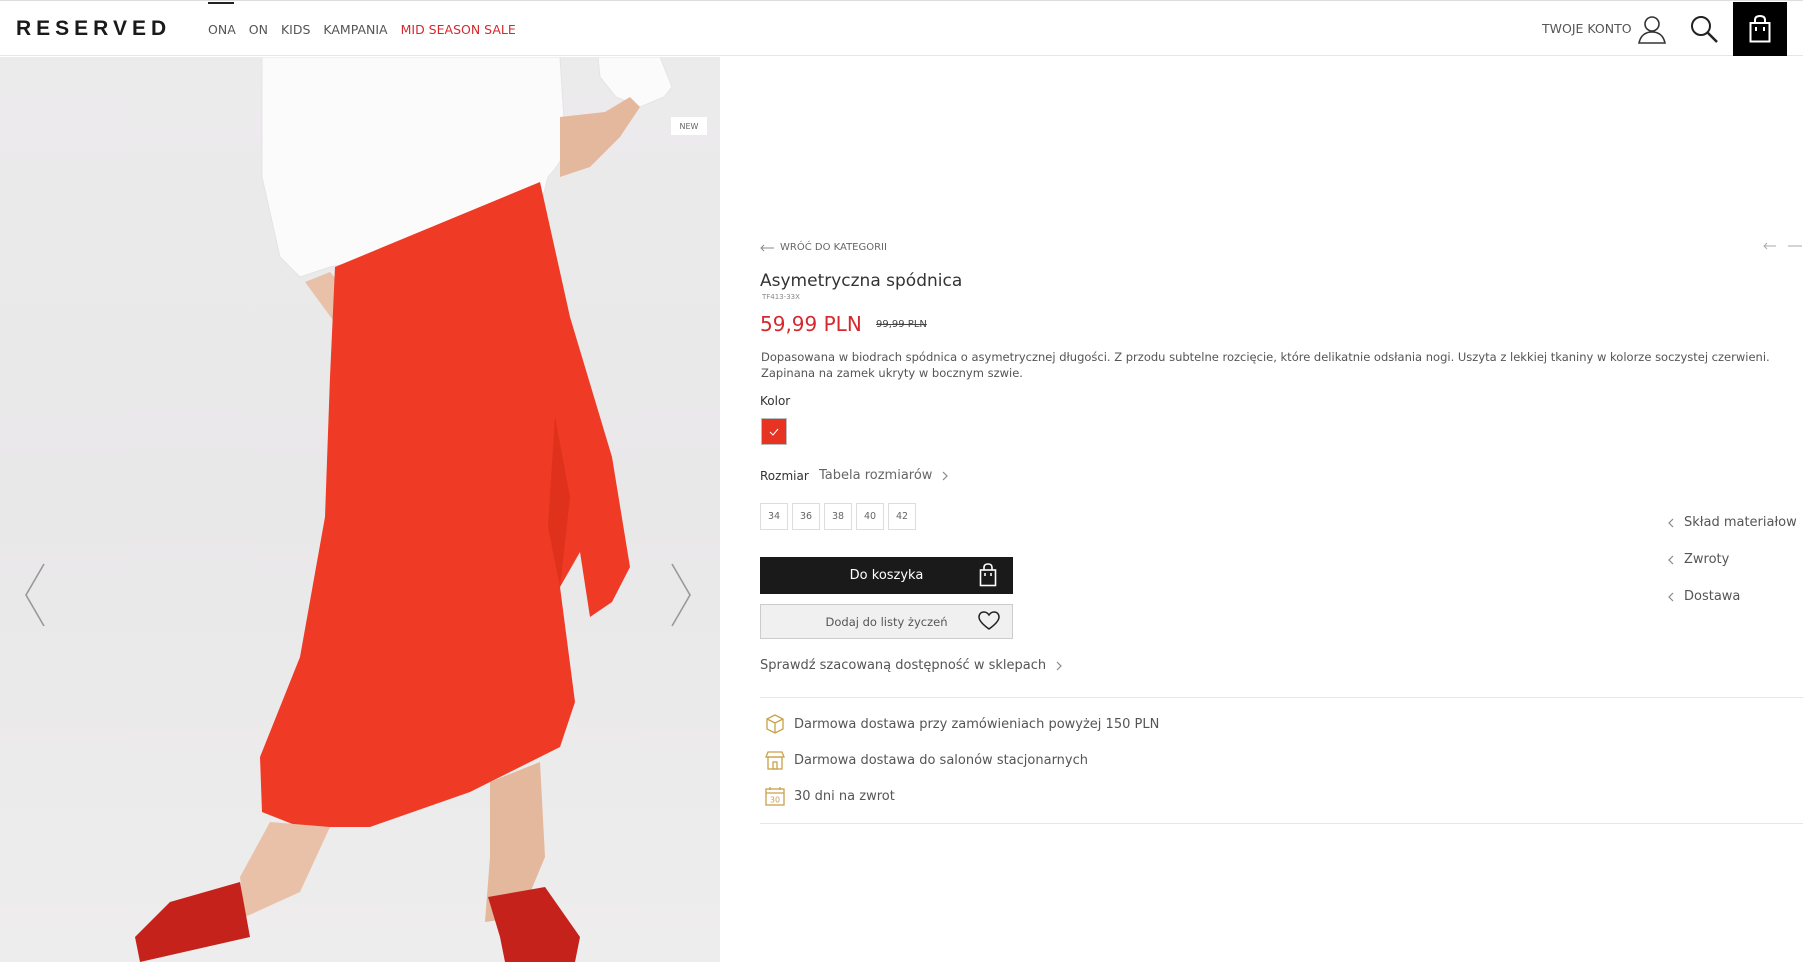 The height and width of the screenshot is (962, 1803). Describe the element at coordinates (192, 922) in the screenshot. I see `left-shoe` at that location.